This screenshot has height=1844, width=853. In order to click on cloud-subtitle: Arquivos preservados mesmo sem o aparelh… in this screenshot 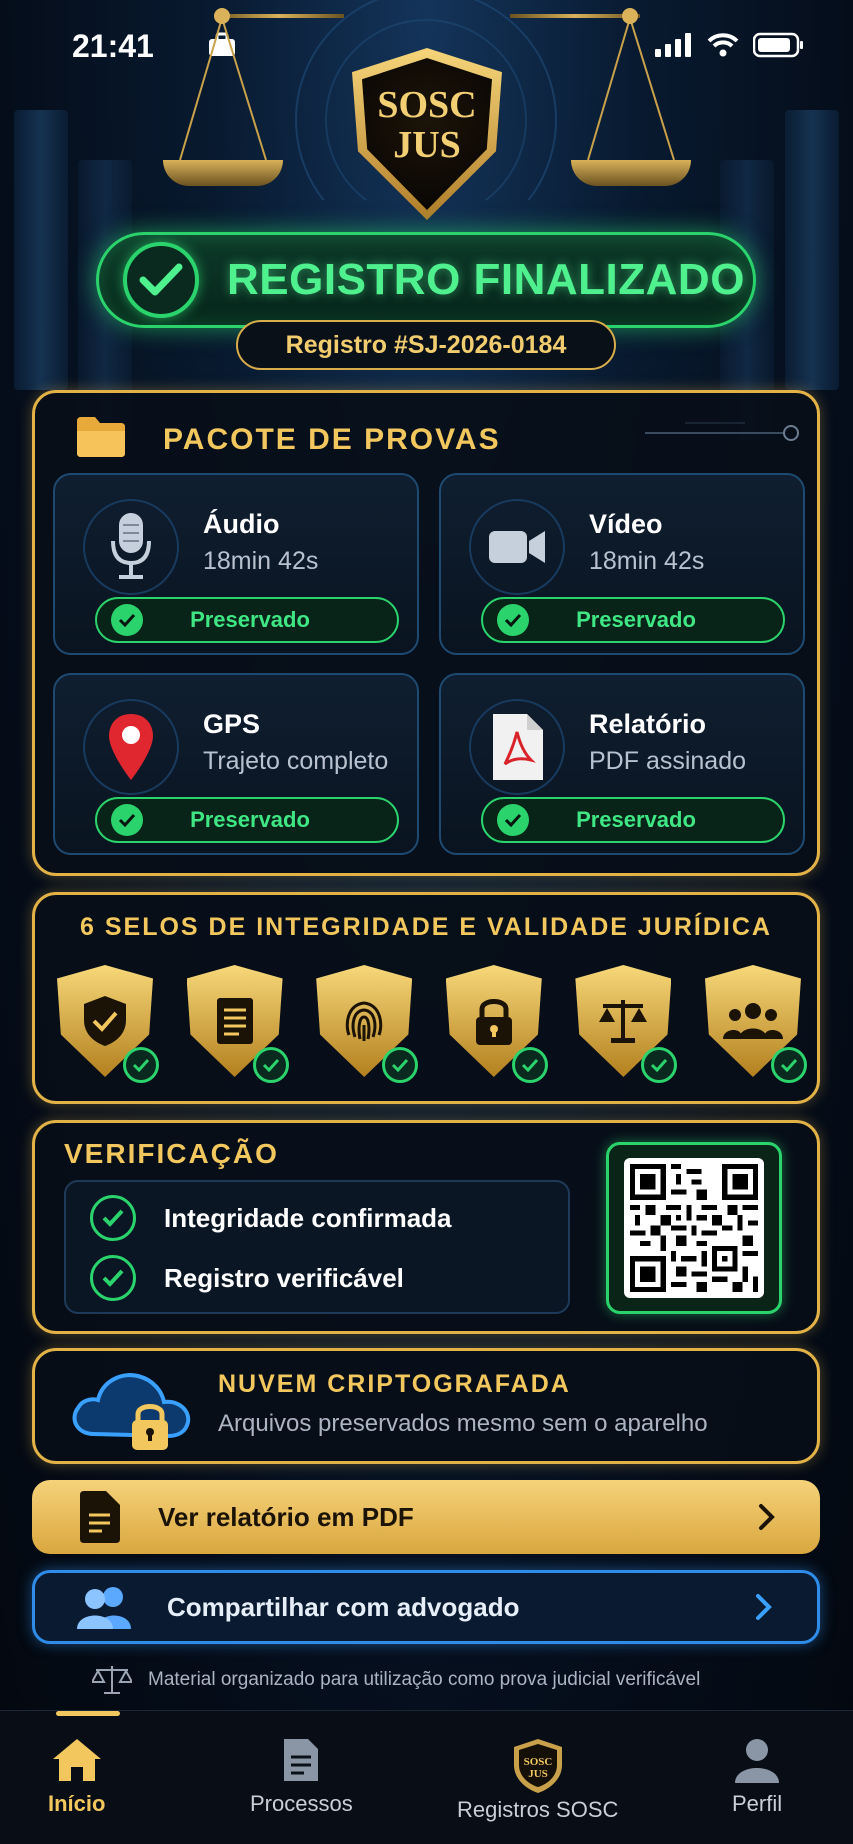, I will do `click(463, 1423)`.